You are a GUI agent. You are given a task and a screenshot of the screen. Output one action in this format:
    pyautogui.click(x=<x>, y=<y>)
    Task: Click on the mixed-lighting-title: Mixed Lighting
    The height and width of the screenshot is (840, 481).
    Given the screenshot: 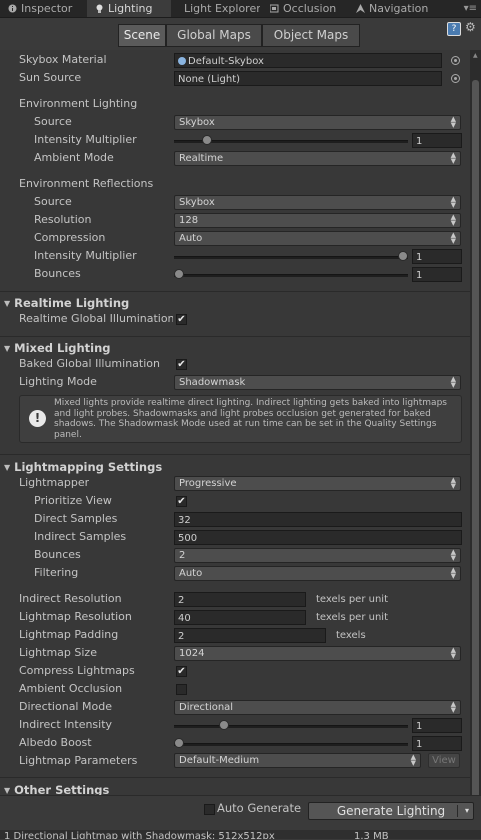 What is the action you would take?
    pyautogui.click(x=62, y=348)
    